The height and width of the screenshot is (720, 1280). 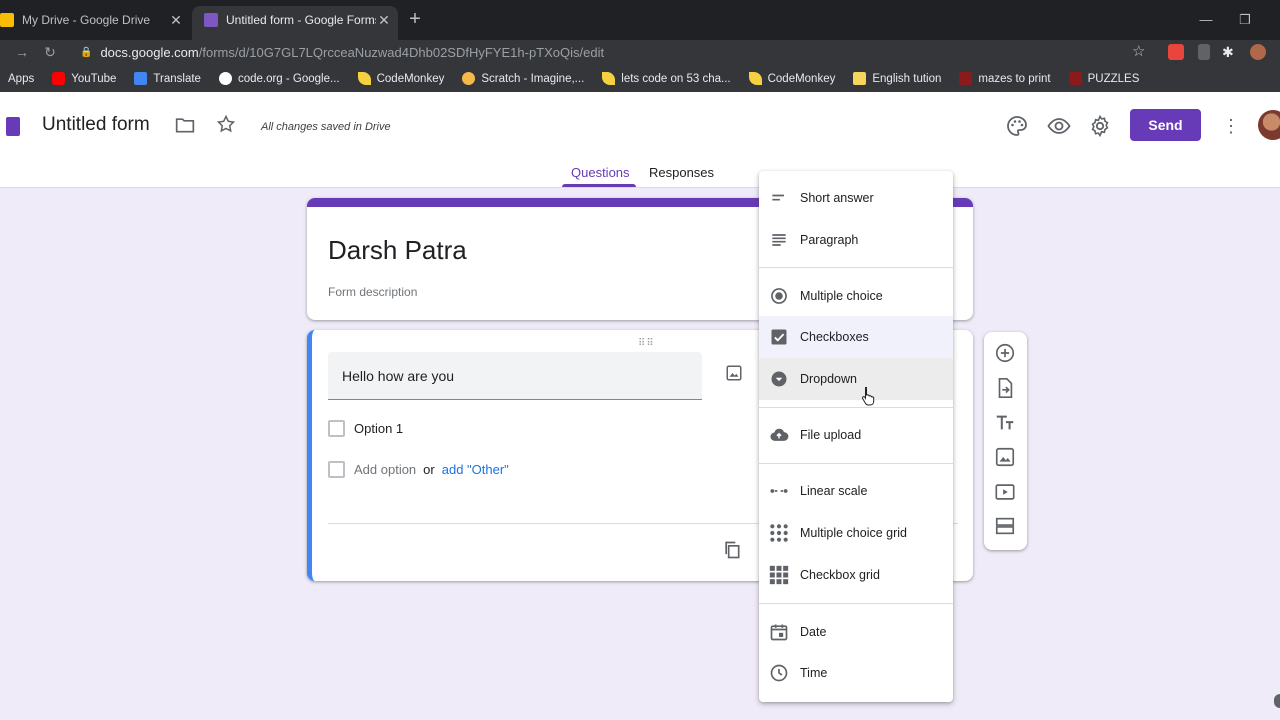 What do you see at coordinates (13, 126) in the screenshot?
I see `forms-logo-icon` at bounding box center [13, 126].